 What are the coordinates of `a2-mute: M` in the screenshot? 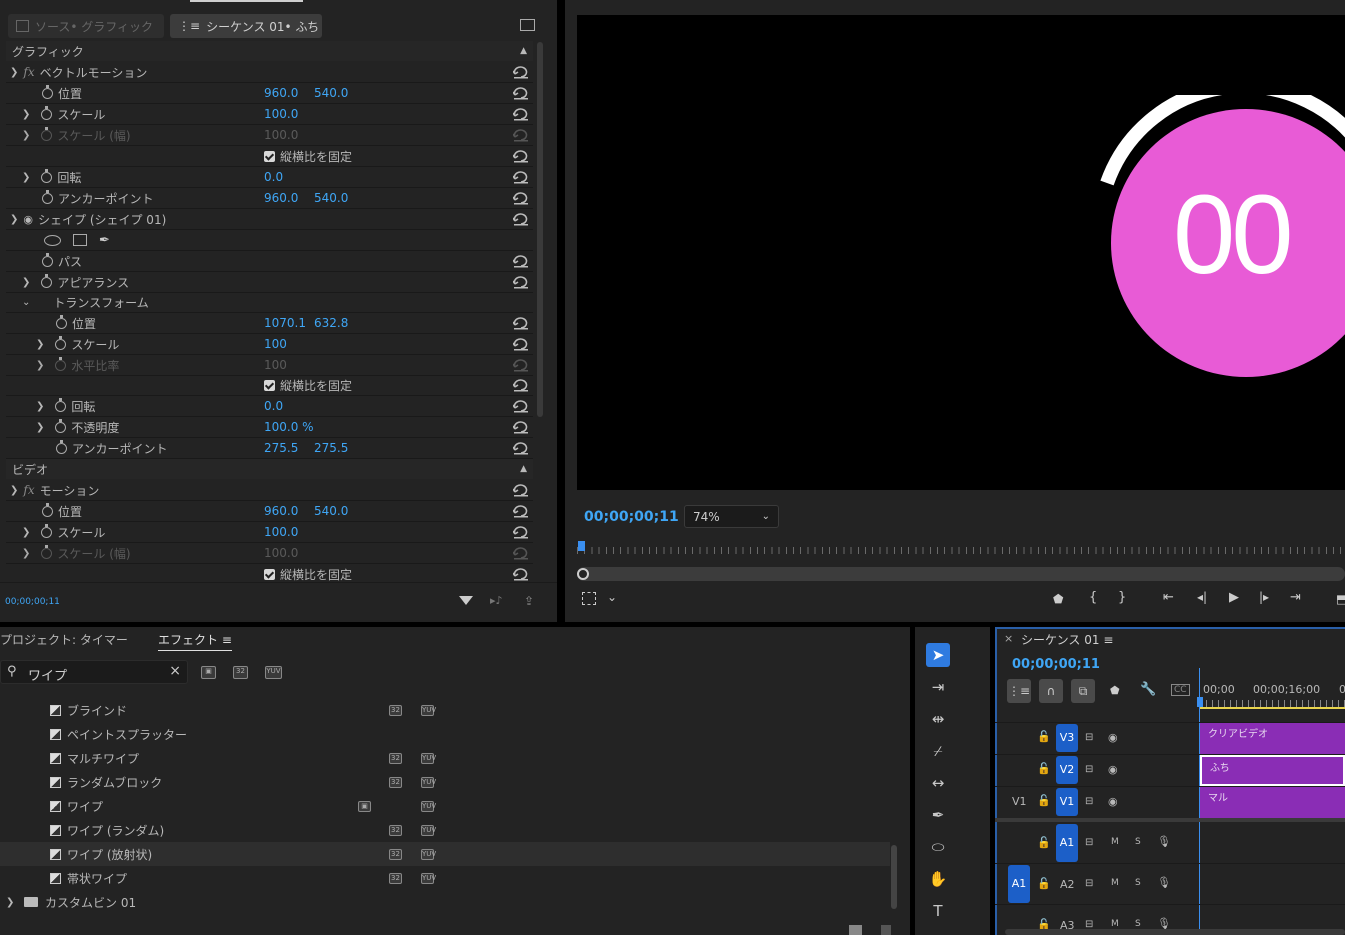 It's located at (1115, 883).